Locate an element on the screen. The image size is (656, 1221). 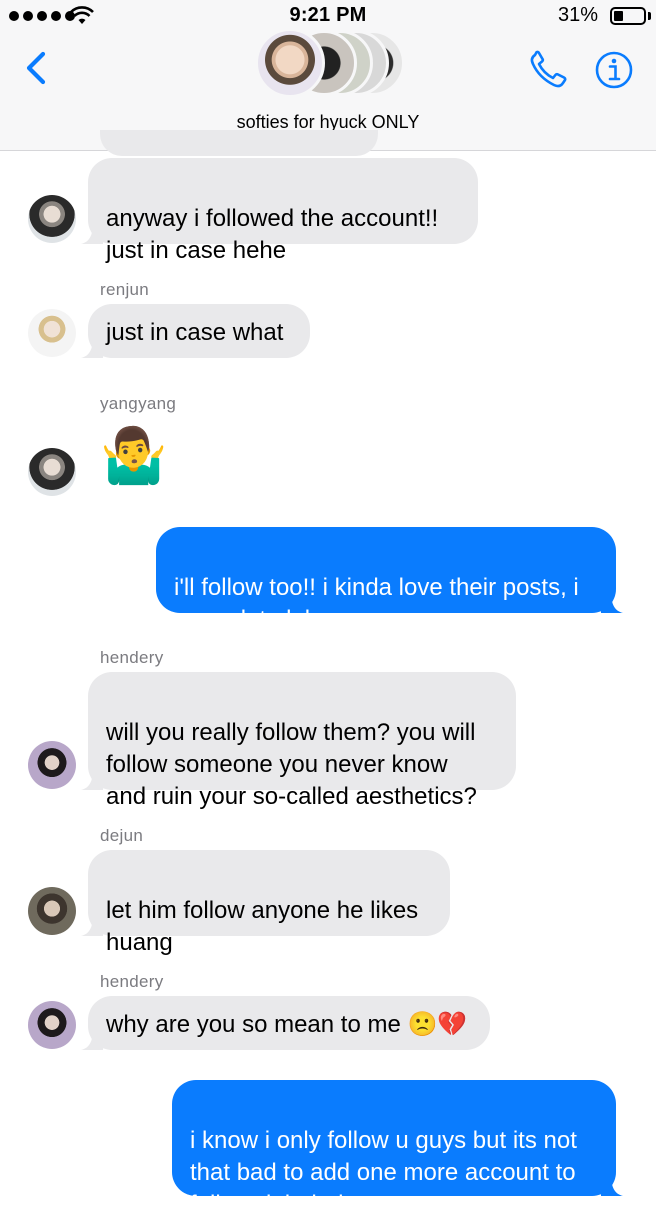
sender-name: yangyang is located at coordinates (138, 403).